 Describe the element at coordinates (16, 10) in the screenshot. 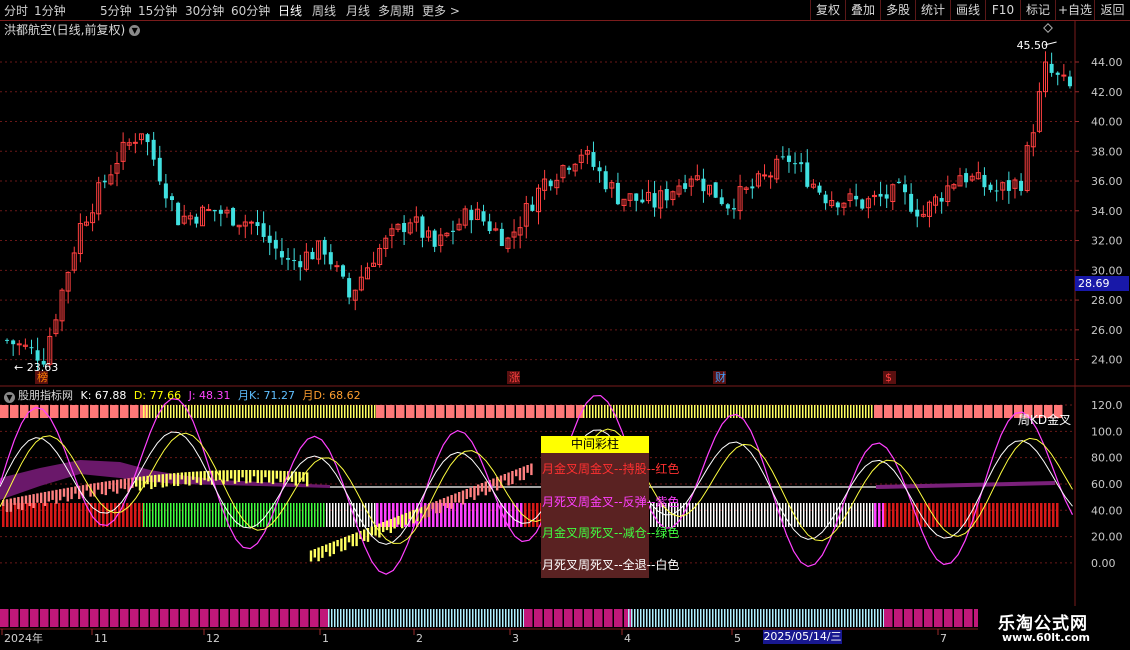

I see `tab-fenshi: 分时` at that location.